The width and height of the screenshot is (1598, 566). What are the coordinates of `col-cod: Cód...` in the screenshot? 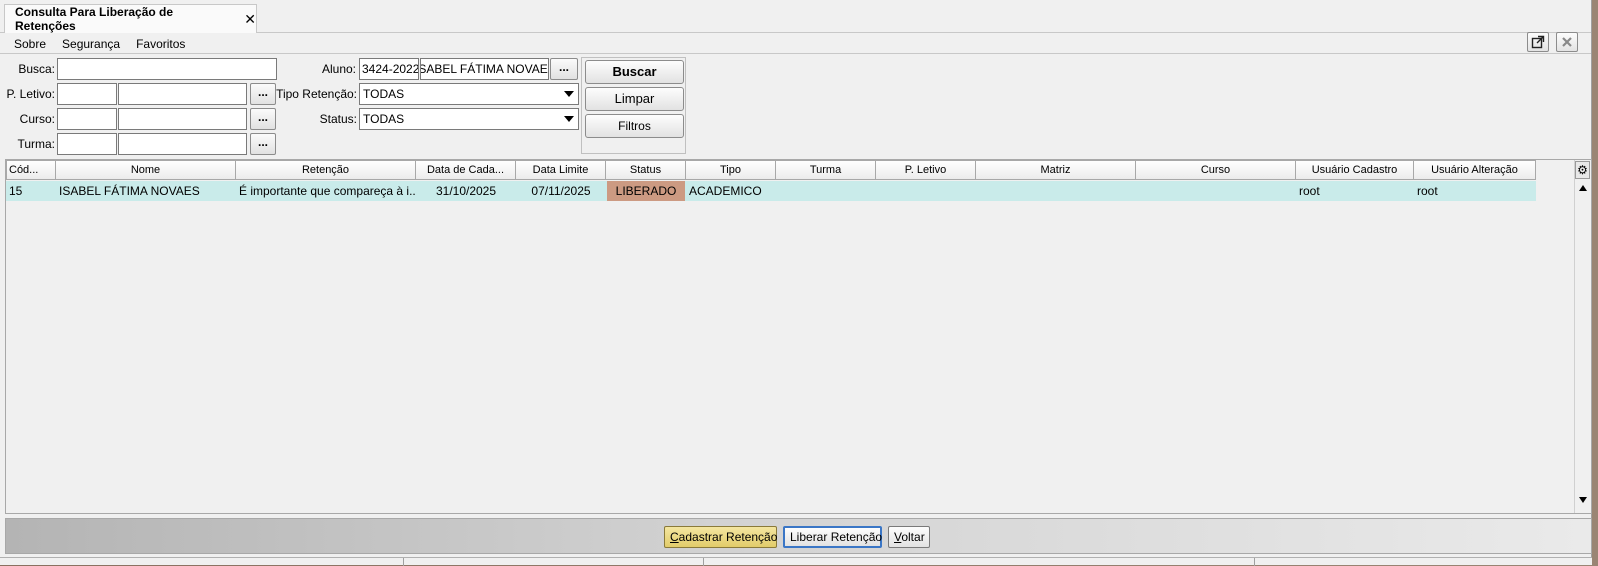 It's located at (31, 170).